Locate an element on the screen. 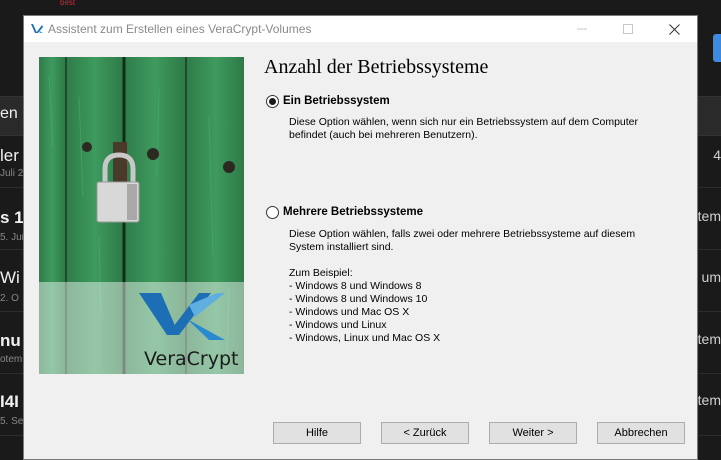  bg-row-date: 2. O is located at coordinates (9, 298).